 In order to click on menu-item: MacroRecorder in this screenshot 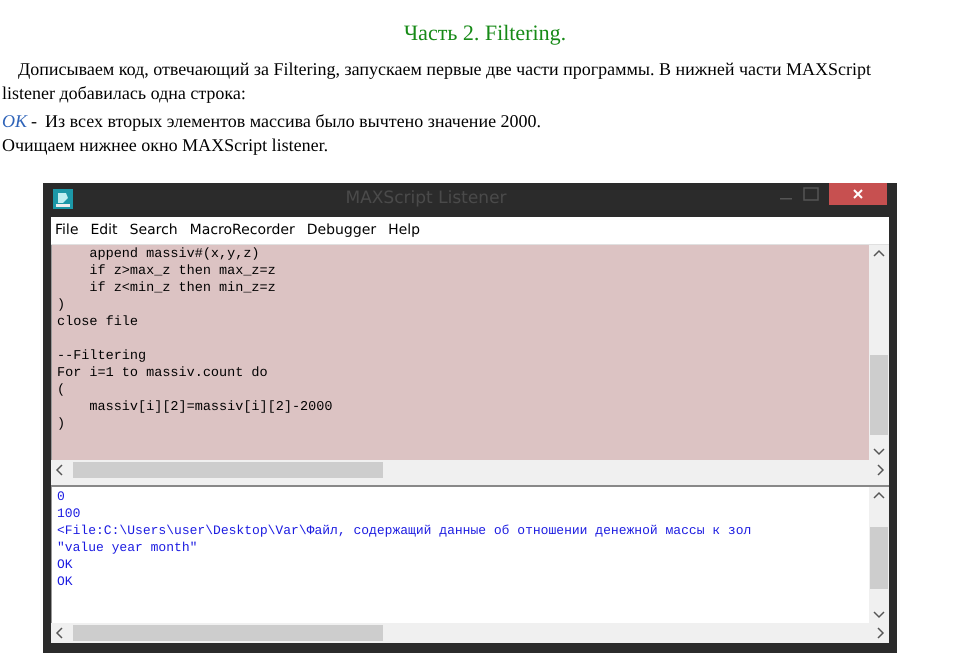, I will do `click(242, 230)`.